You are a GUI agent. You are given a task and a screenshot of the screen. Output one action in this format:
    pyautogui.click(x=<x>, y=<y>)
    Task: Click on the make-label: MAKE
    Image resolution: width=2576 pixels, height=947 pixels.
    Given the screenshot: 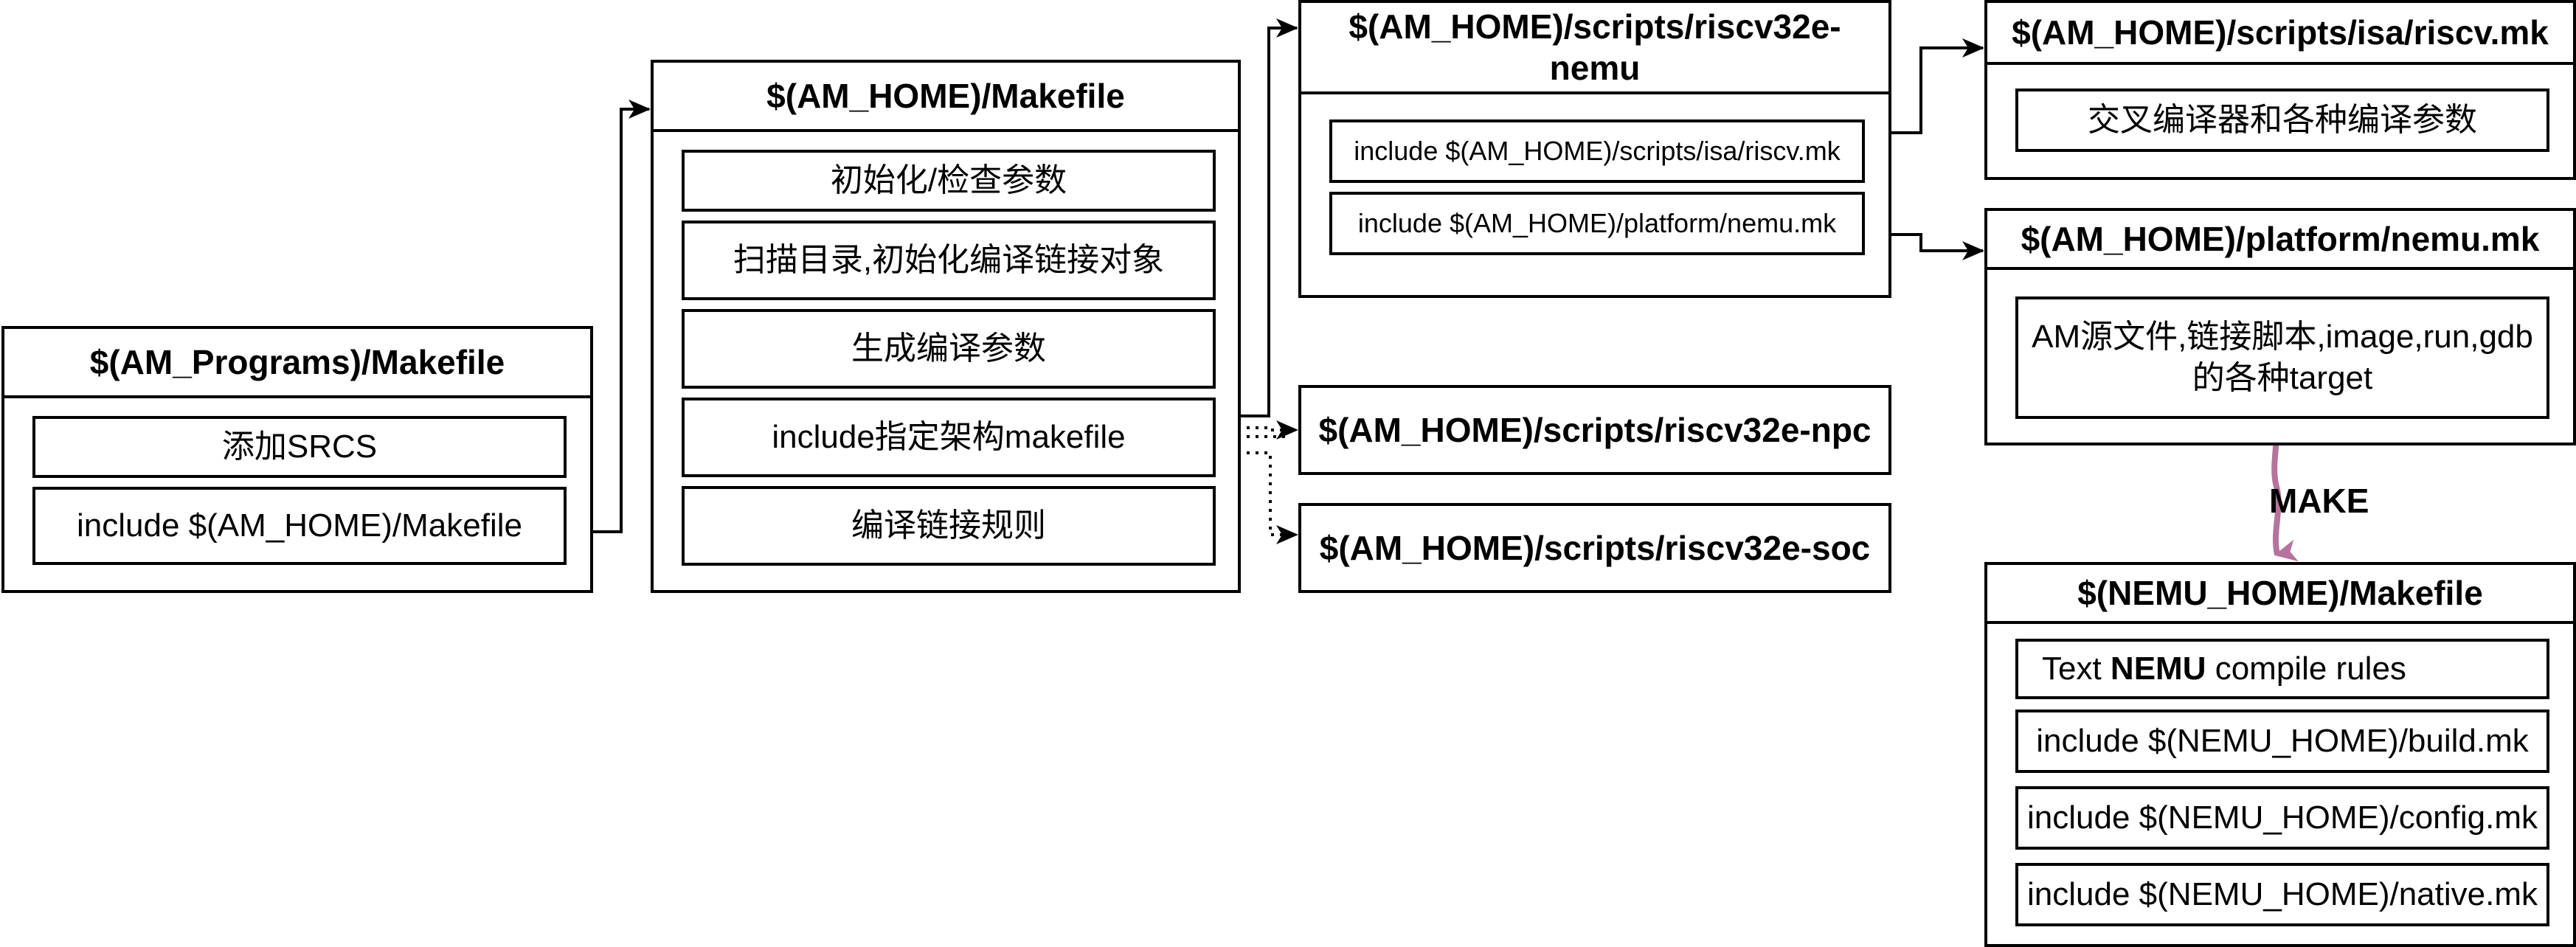 What is the action you would take?
    pyautogui.click(x=2319, y=501)
    